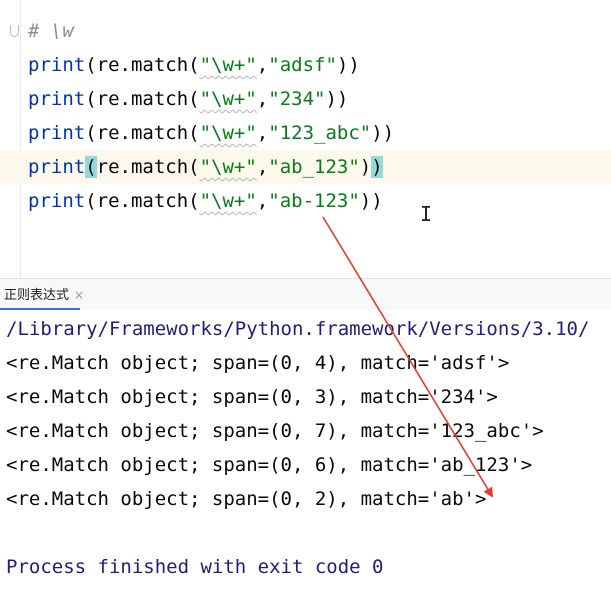 Image resolution: width=611 pixels, height=612 pixels. Describe the element at coordinates (79, 295) in the screenshot. I see `close-icon: ×` at that location.